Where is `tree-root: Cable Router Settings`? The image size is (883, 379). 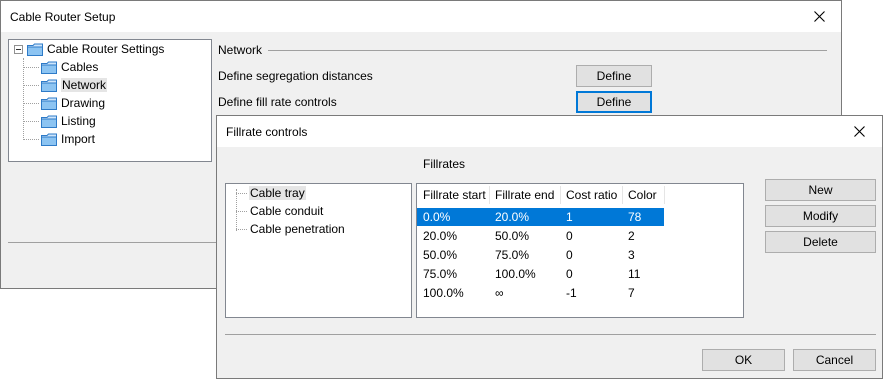
tree-root: Cable Router Settings is located at coordinates (89, 49).